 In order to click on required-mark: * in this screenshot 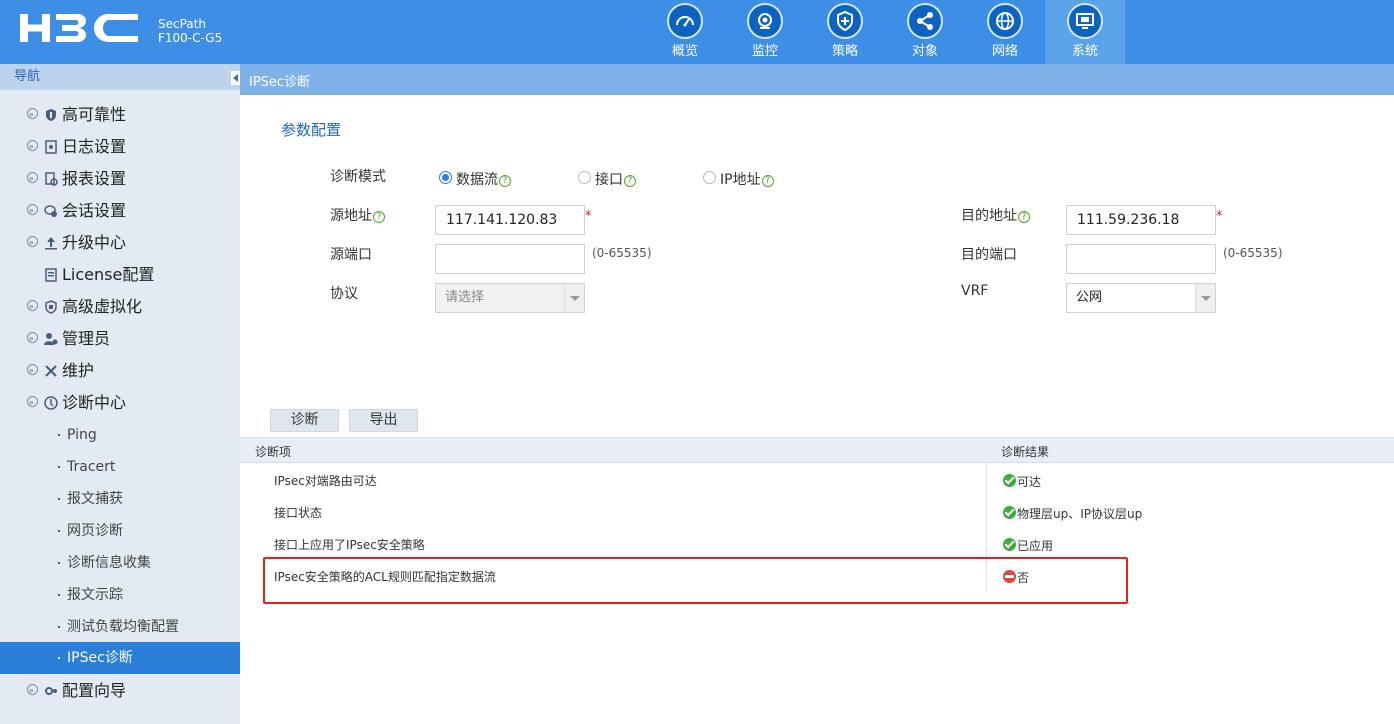, I will do `click(1219, 216)`.